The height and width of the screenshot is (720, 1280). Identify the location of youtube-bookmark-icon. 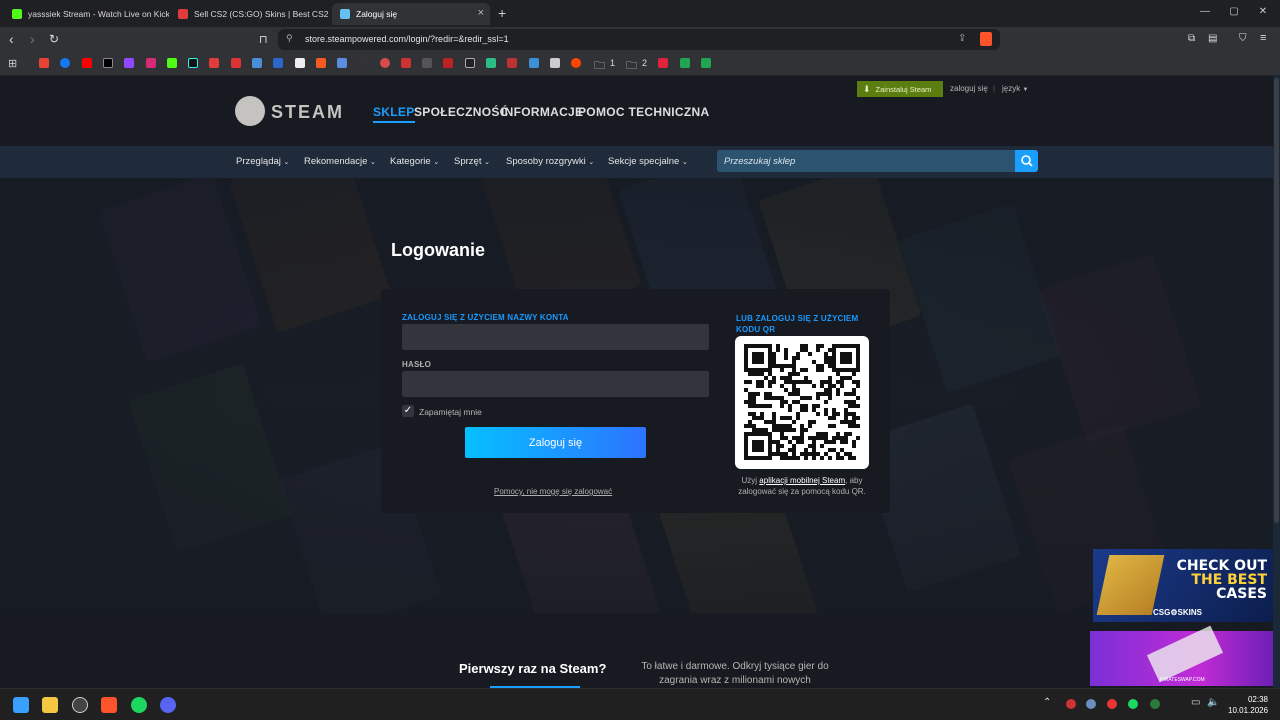
(87, 63).